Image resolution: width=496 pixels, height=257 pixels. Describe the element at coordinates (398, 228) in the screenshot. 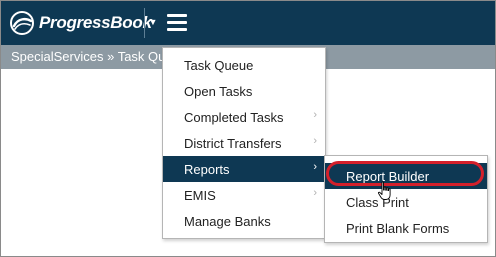

I see `submenu-item-label: Print Blank Forms` at that location.